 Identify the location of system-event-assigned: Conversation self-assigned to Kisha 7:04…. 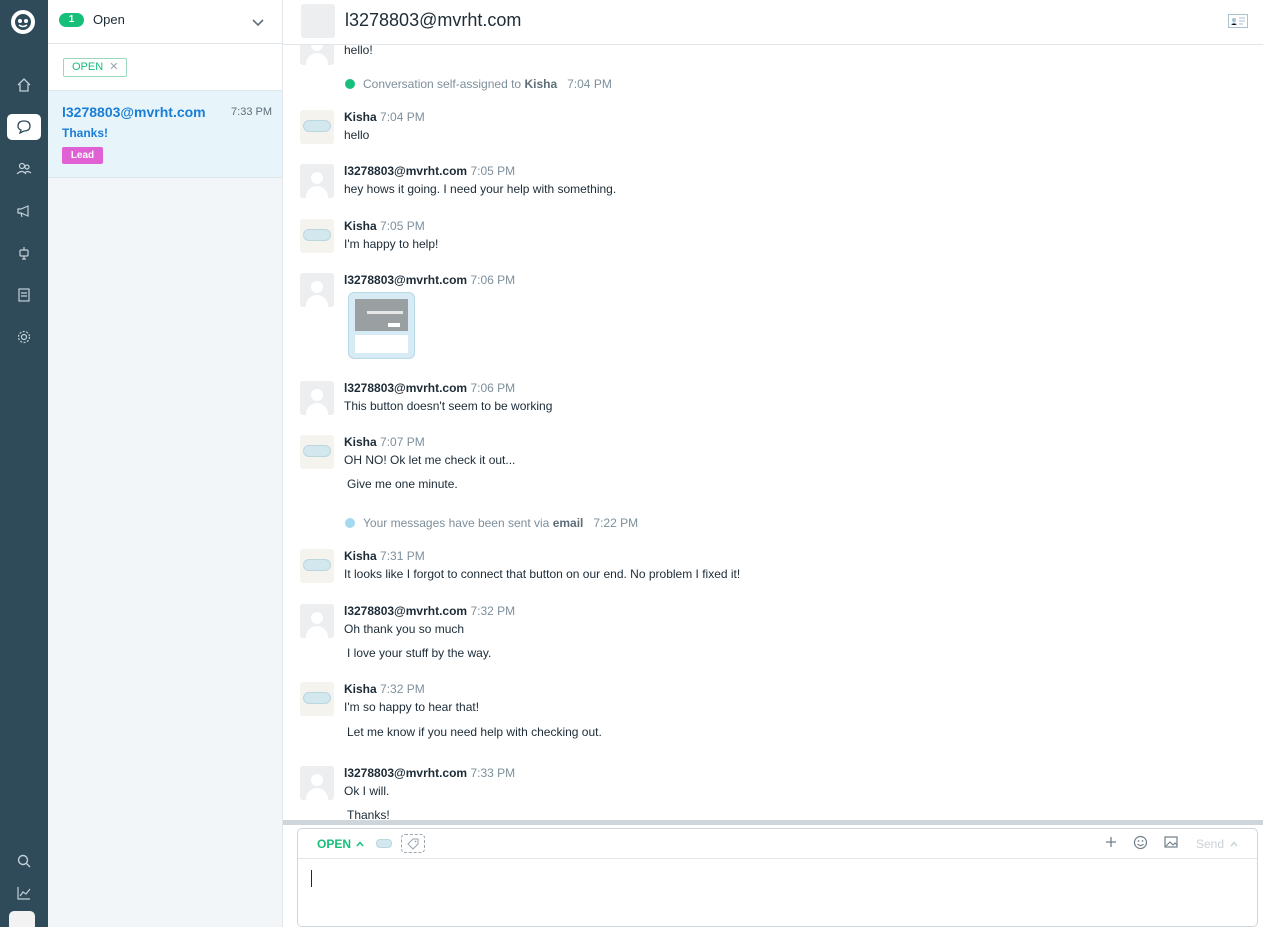
(478, 84).